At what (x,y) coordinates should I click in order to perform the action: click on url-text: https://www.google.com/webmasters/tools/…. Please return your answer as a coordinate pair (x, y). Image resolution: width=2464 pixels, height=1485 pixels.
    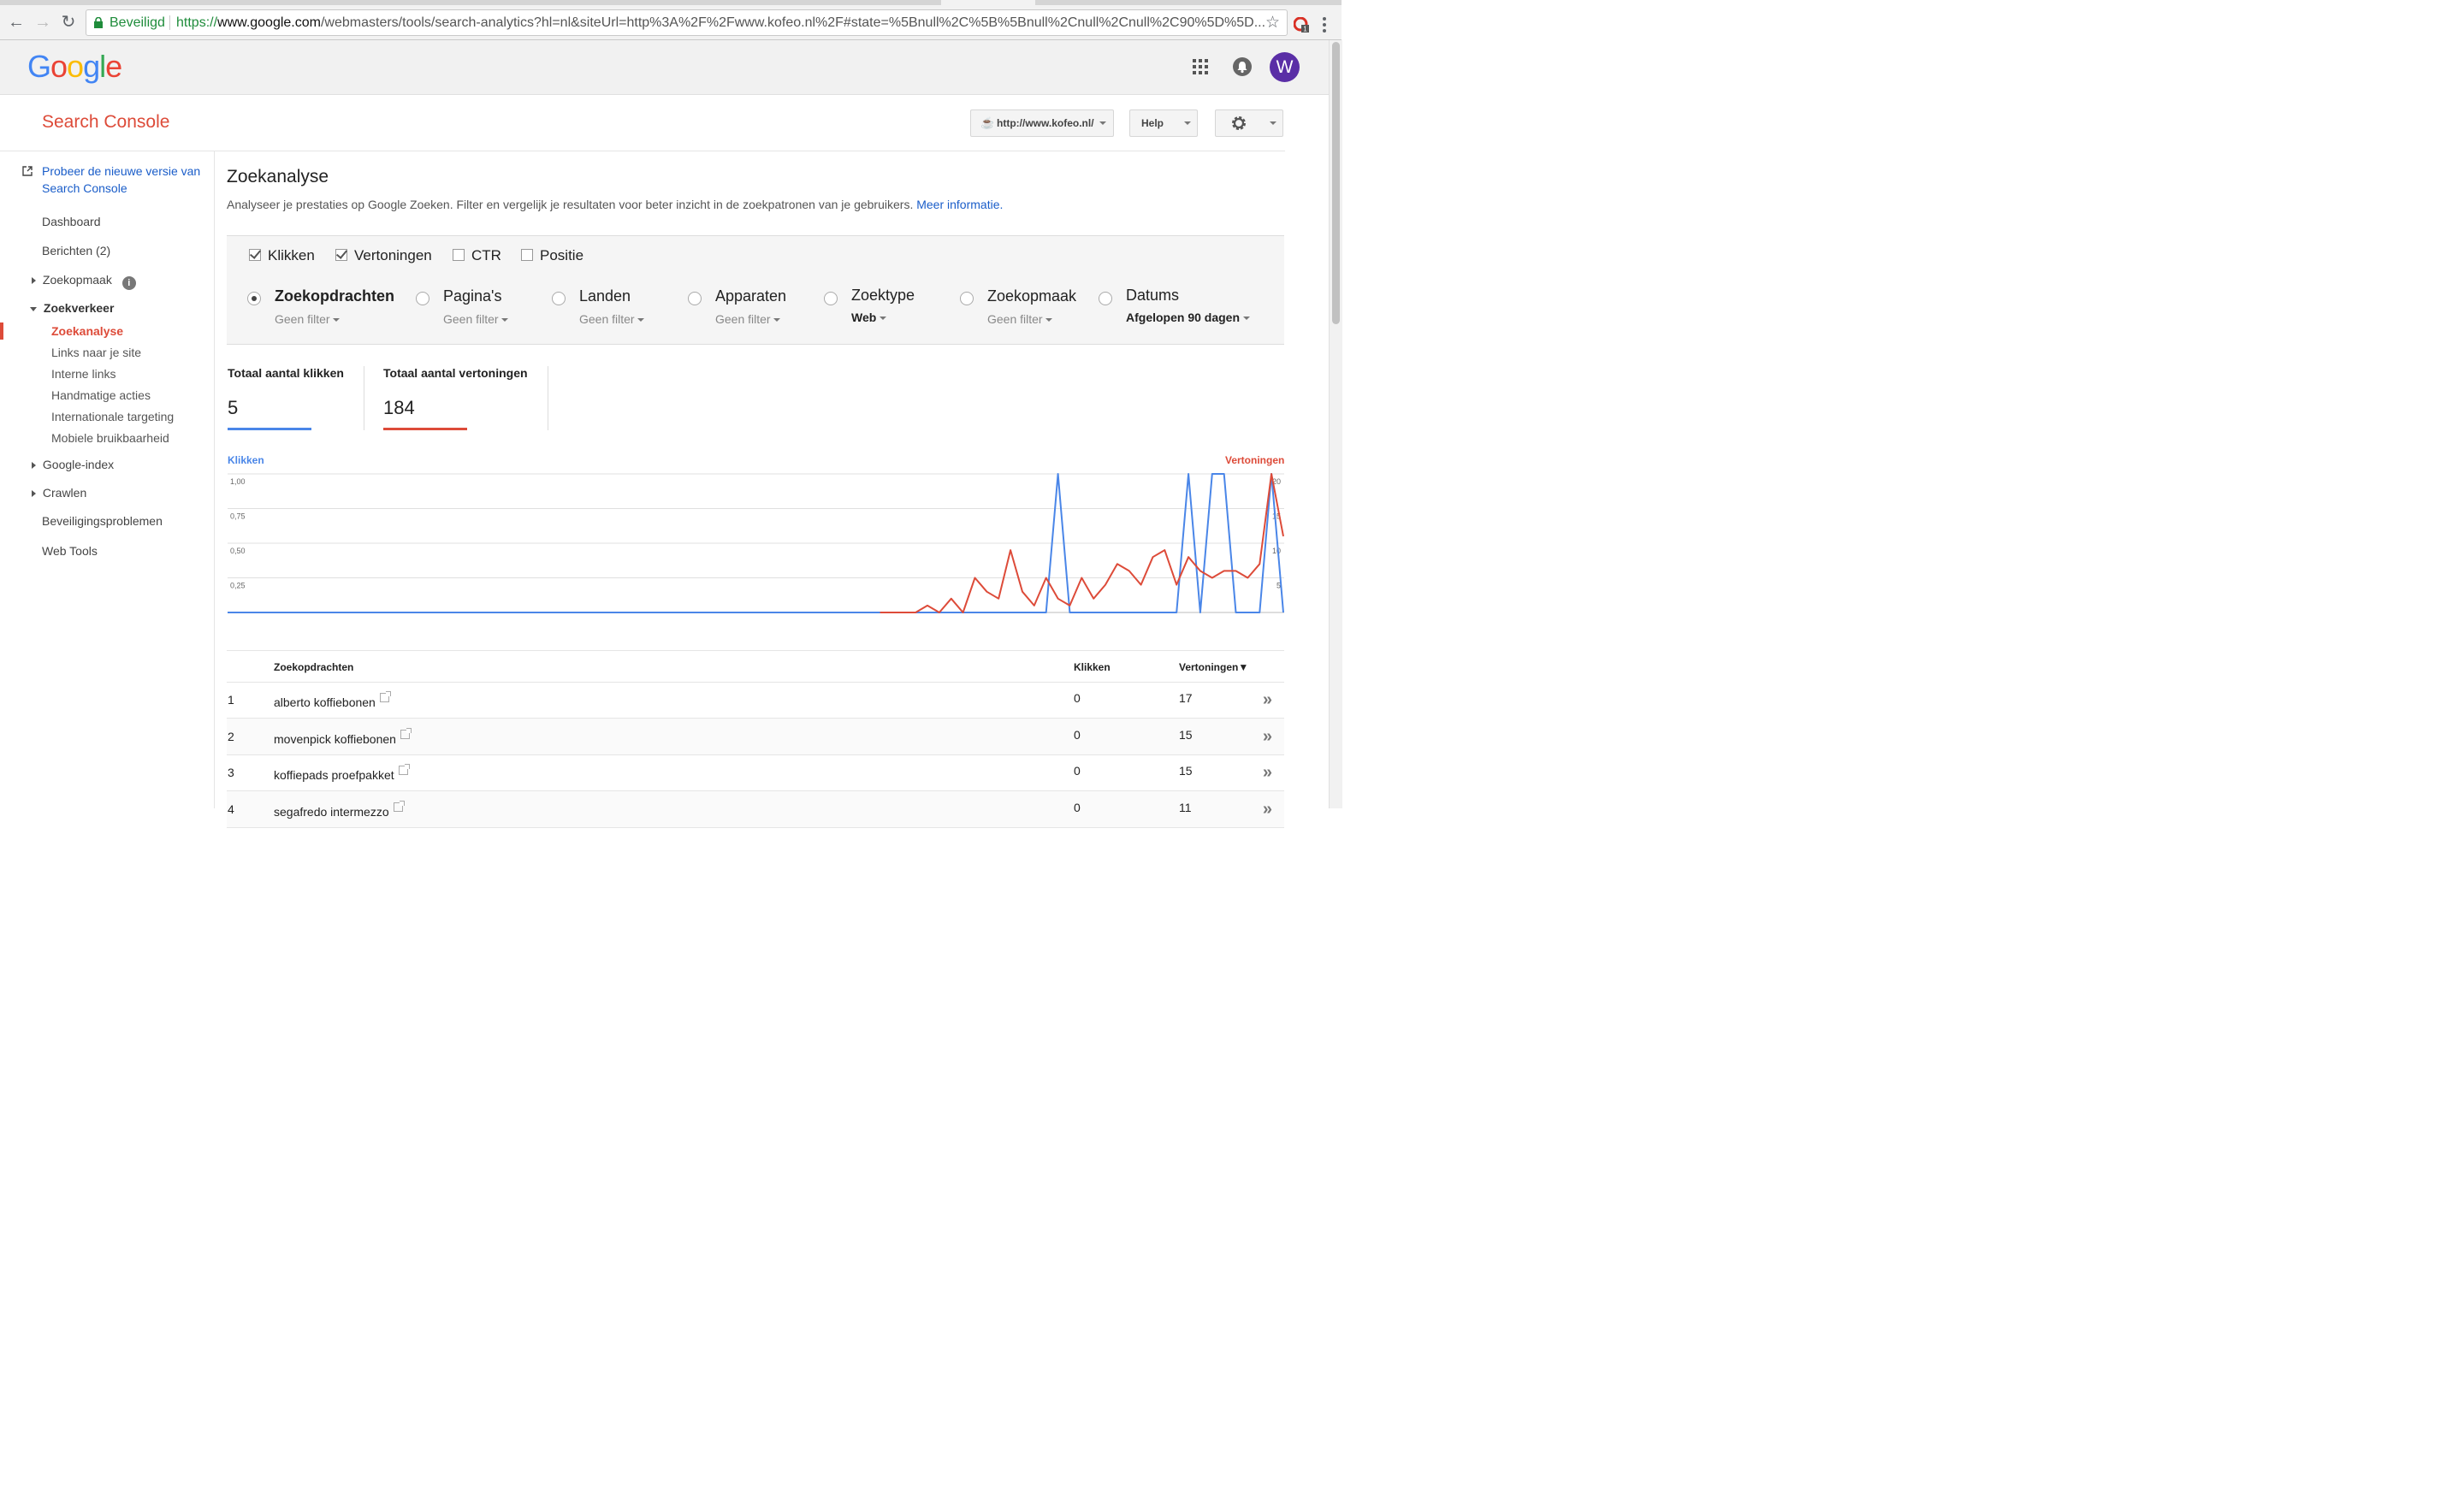
    Looking at the image, I should click on (720, 22).